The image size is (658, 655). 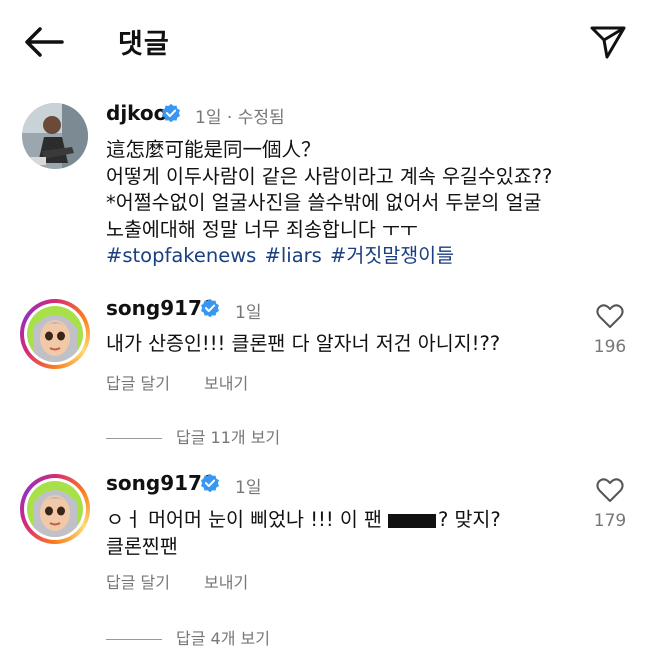 I want to click on like-count: 196, so click(x=610, y=347).